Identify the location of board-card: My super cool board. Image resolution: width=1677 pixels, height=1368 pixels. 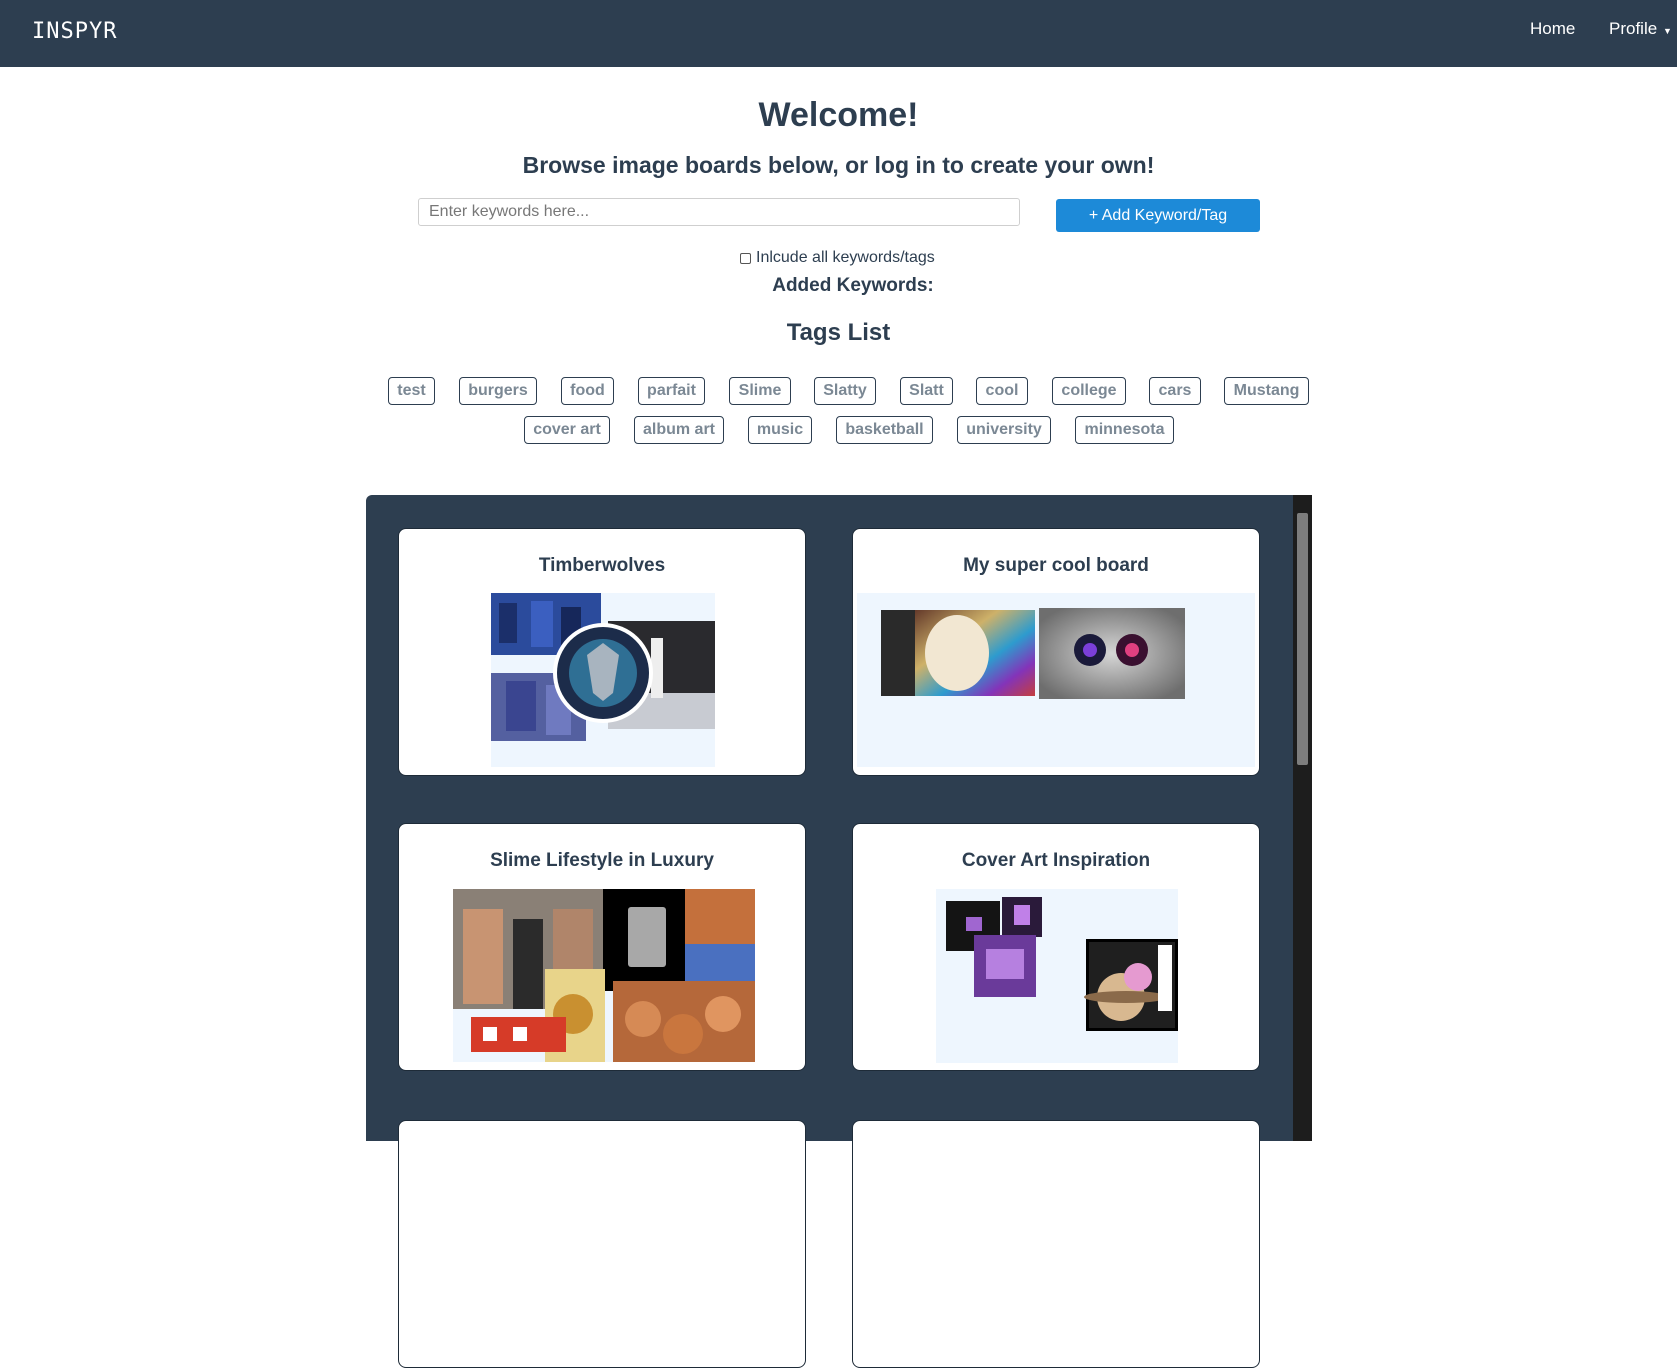
(1056, 652).